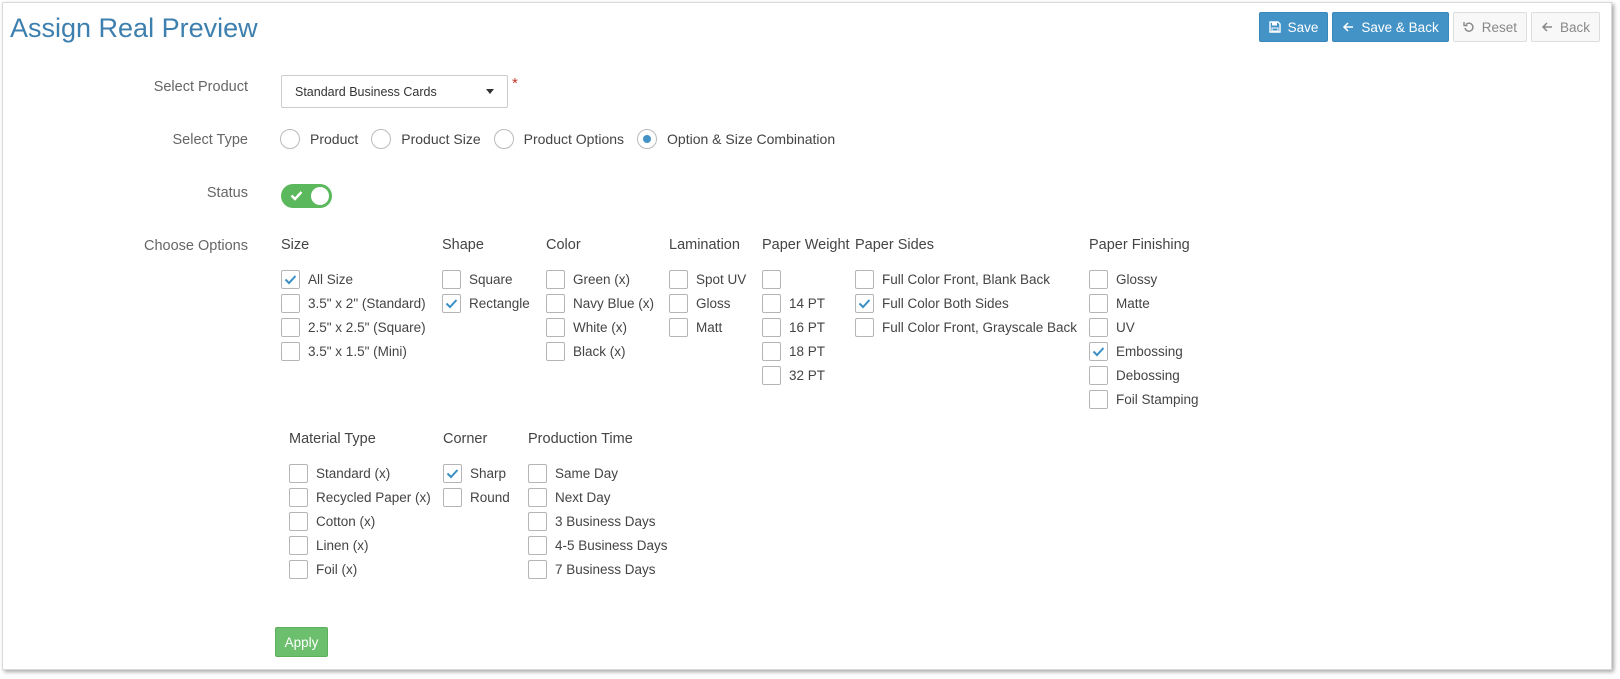 This screenshot has height=679, width=1620. What do you see at coordinates (1144, 279) in the screenshot?
I see `option-paper-finishing-glossy: Glossy` at bounding box center [1144, 279].